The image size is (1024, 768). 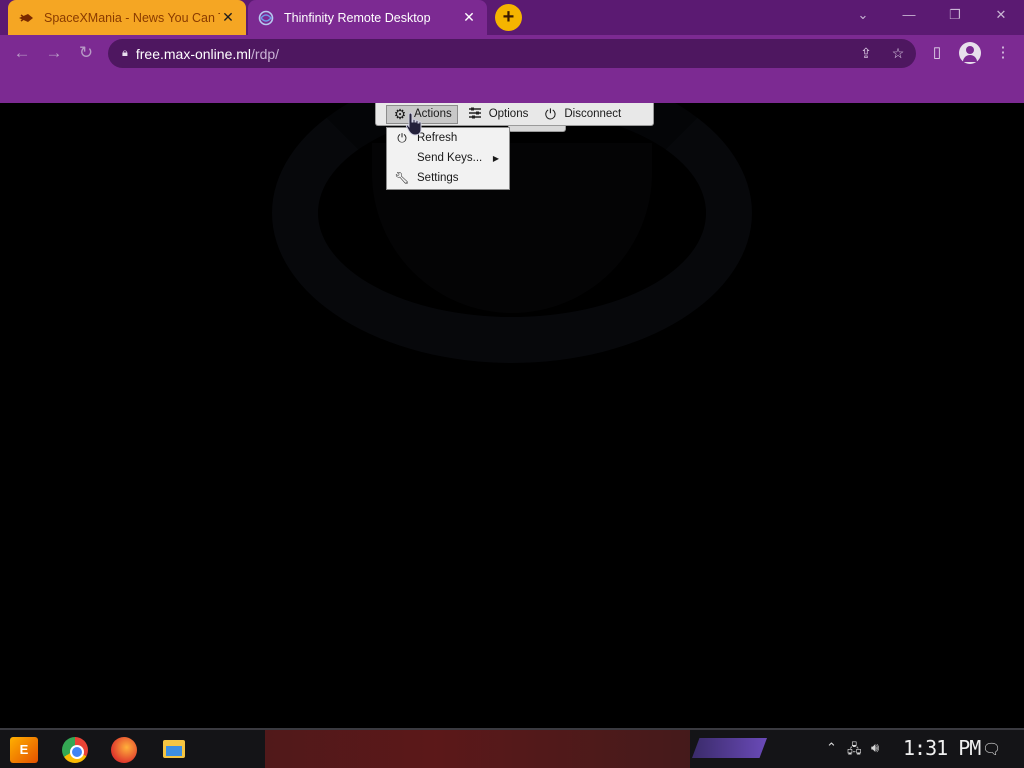 I want to click on thinfinity-favicon-icon, so click(x=266, y=18).